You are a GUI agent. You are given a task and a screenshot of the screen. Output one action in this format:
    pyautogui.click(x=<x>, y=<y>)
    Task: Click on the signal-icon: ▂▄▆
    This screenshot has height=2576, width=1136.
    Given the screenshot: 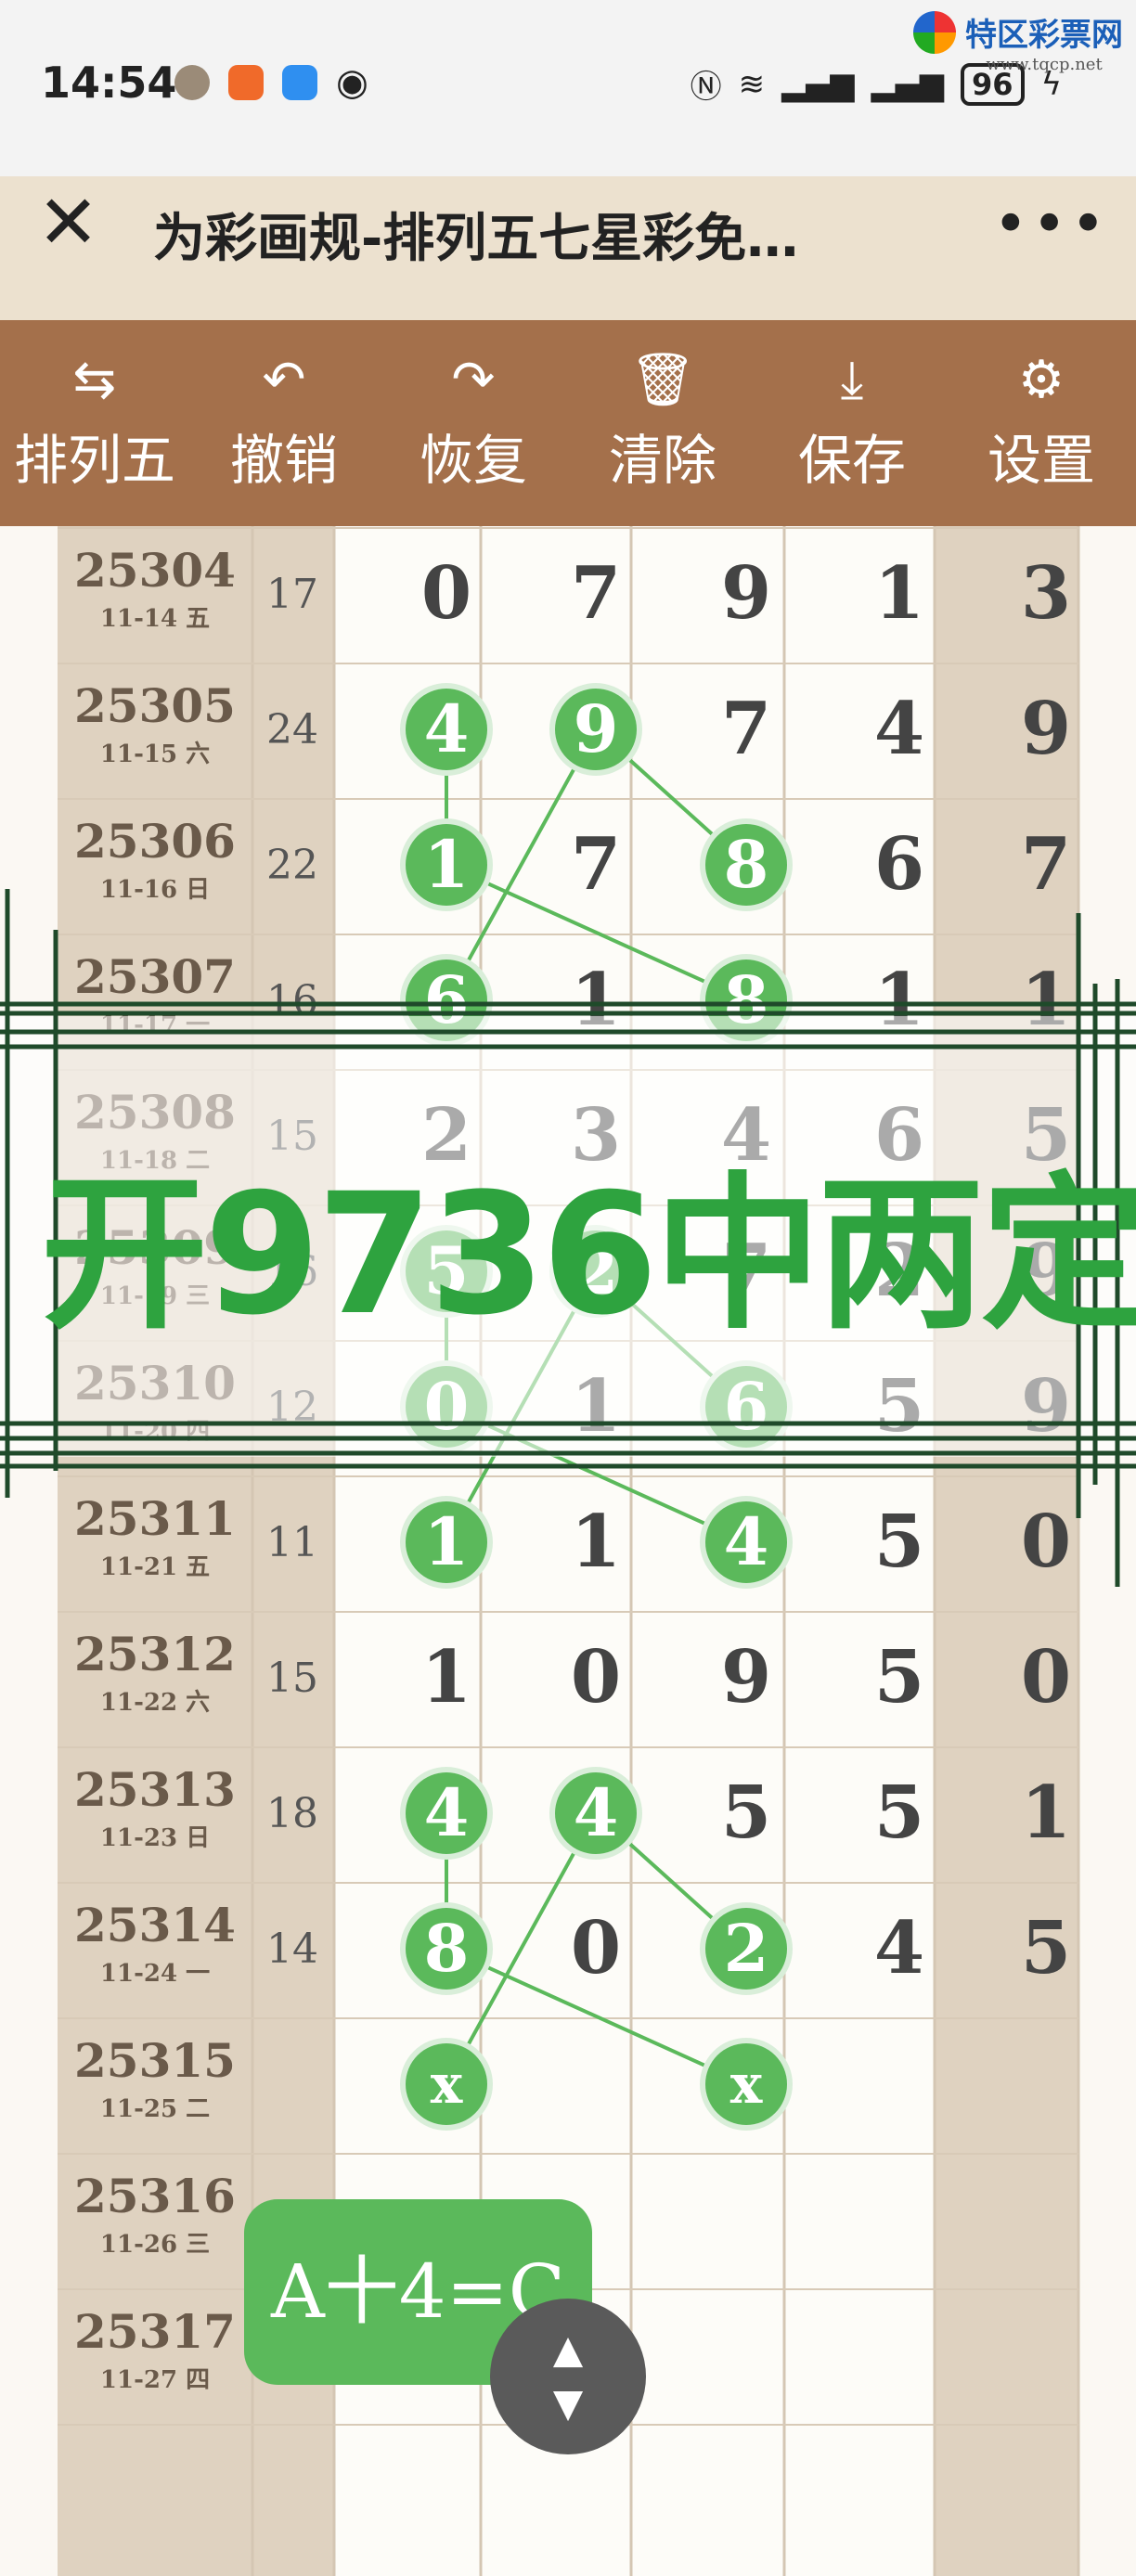 What is the action you would take?
    pyautogui.click(x=818, y=84)
    